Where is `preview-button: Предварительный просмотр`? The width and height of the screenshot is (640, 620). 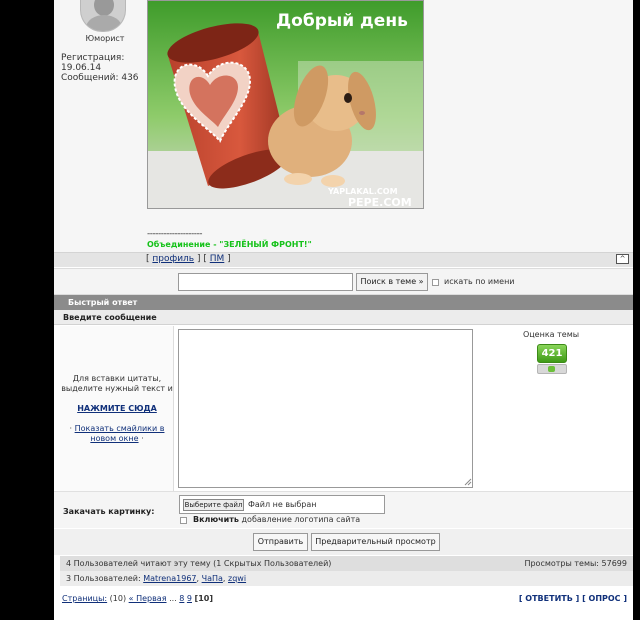 preview-button: Предварительный просмотр is located at coordinates (375, 542).